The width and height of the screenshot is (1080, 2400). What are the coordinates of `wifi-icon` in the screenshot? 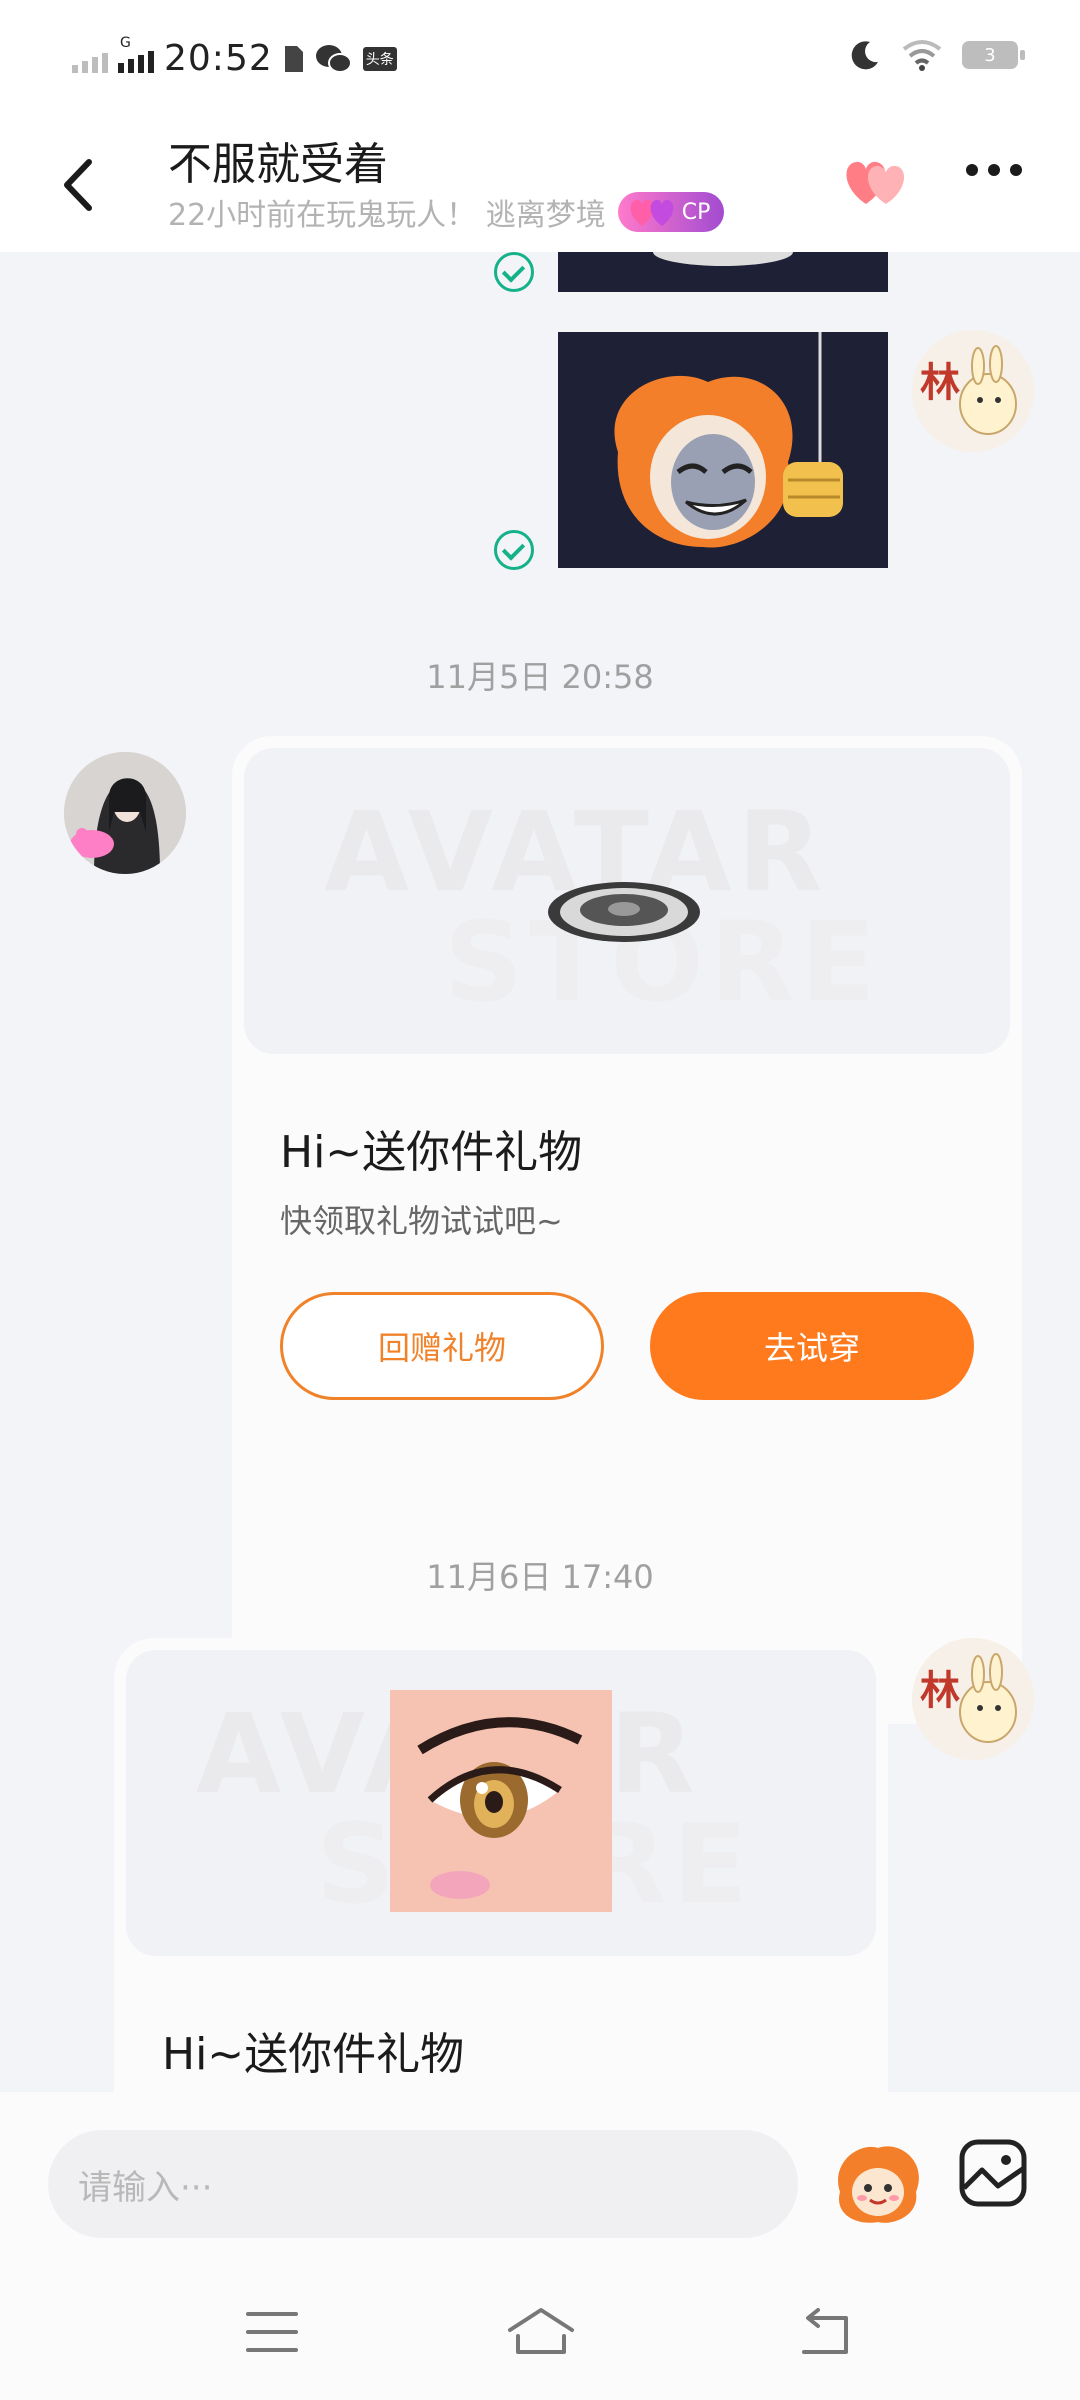 It's located at (922, 55).